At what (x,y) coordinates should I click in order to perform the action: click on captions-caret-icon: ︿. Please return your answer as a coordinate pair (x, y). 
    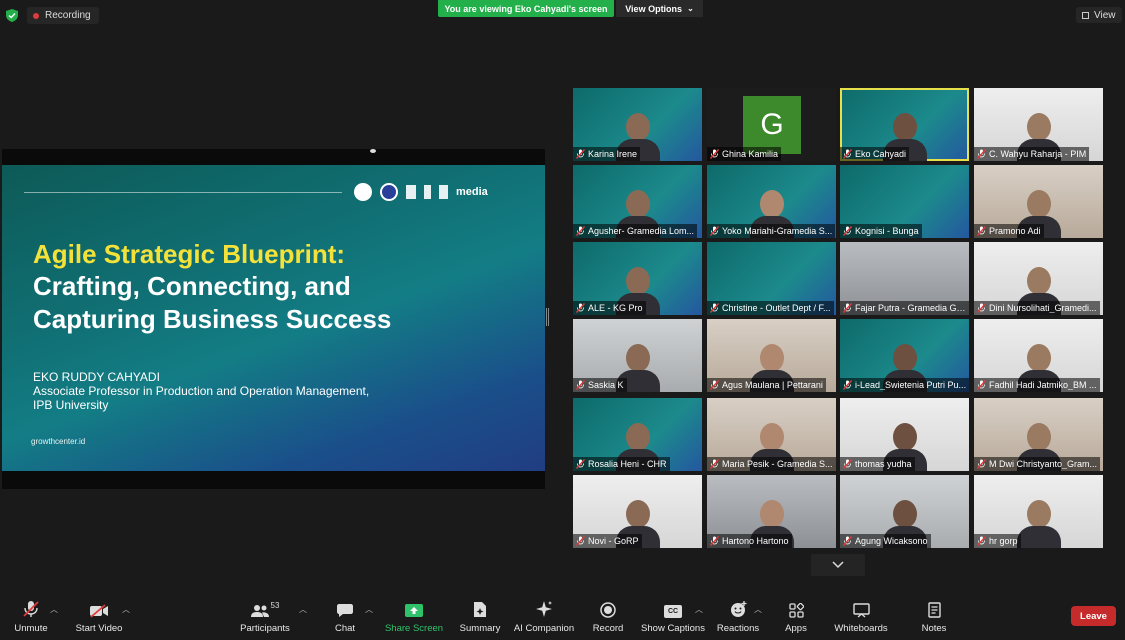
    Looking at the image, I should click on (699, 609).